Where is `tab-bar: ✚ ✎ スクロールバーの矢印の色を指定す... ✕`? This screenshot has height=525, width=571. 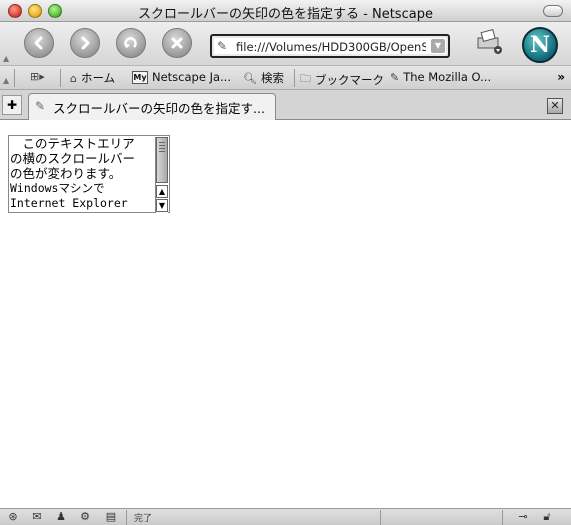
tab-bar: ✚ ✎ スクロールバーの矢印の色を指定す... ✕ is located at coordinates (285, 105).